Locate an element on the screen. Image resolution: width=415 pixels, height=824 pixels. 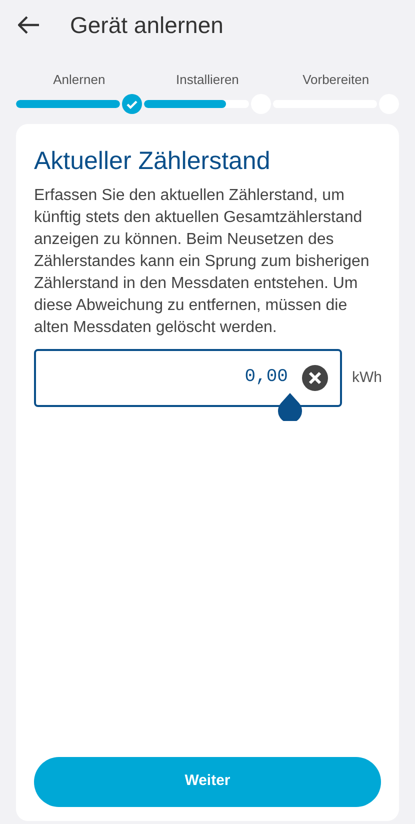
clear-icon is located at coordinates (315, 377).